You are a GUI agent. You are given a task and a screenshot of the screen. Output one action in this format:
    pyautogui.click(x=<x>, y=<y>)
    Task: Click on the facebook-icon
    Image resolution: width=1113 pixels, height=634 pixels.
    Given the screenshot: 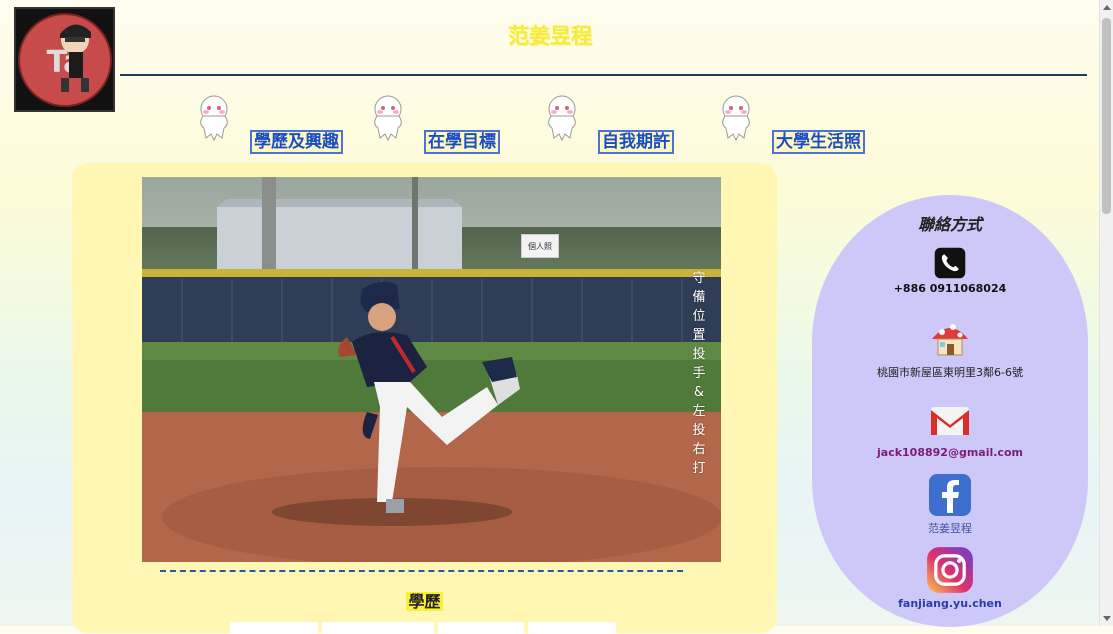 What is the action you would take?
    pyautogui.click(x=950, y=495)
    